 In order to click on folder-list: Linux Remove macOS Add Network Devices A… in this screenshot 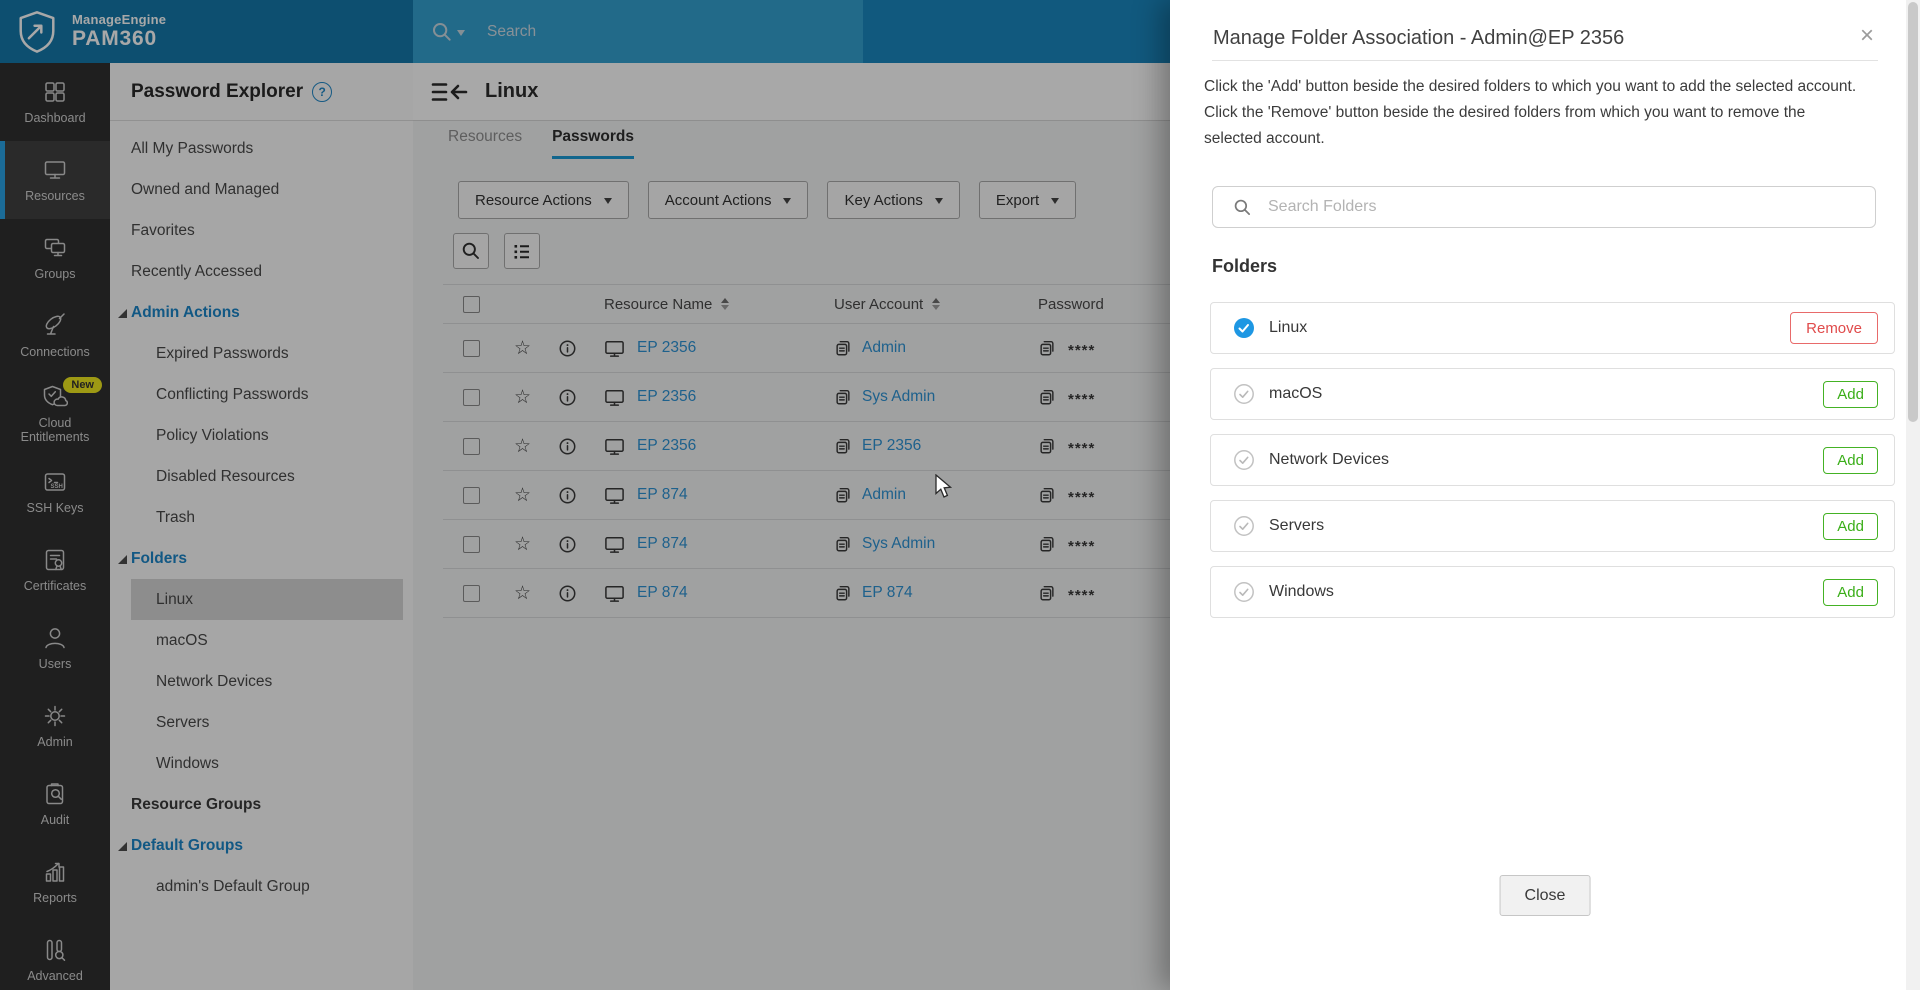, I will do `click(1552, 467)`.